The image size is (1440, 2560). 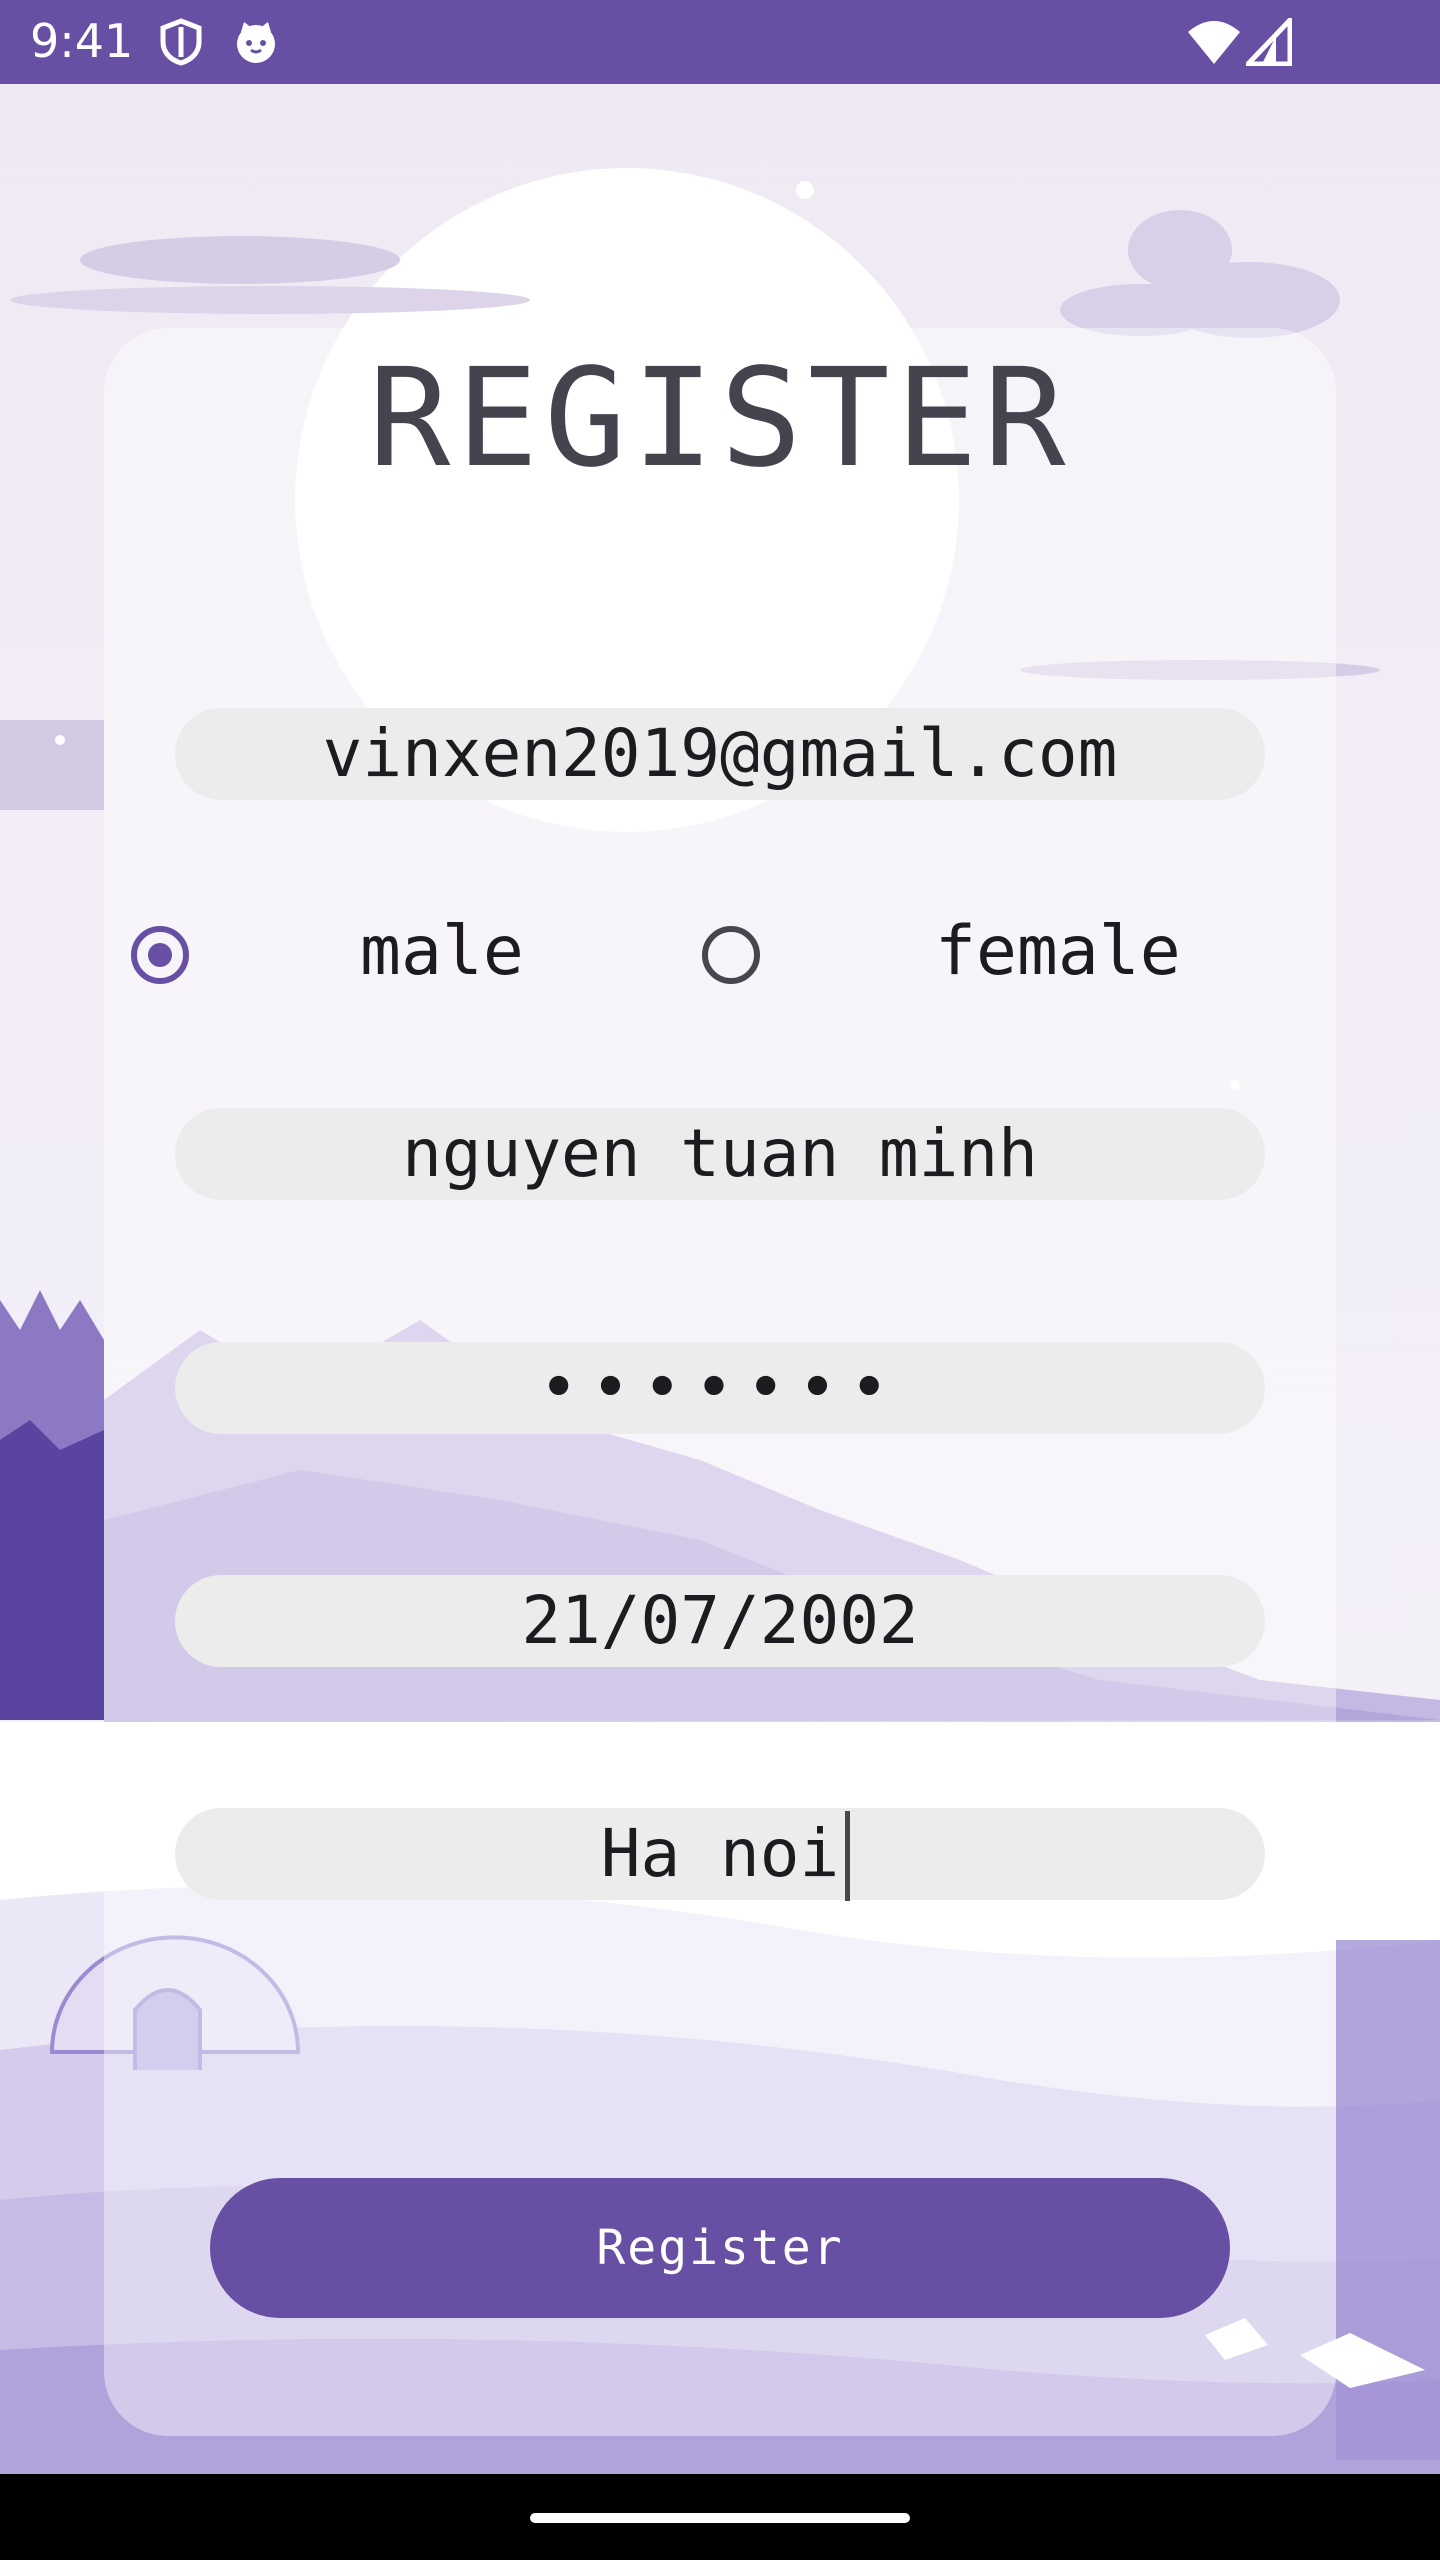 I want to click on signal-icon, so click(x=1267, y=41).